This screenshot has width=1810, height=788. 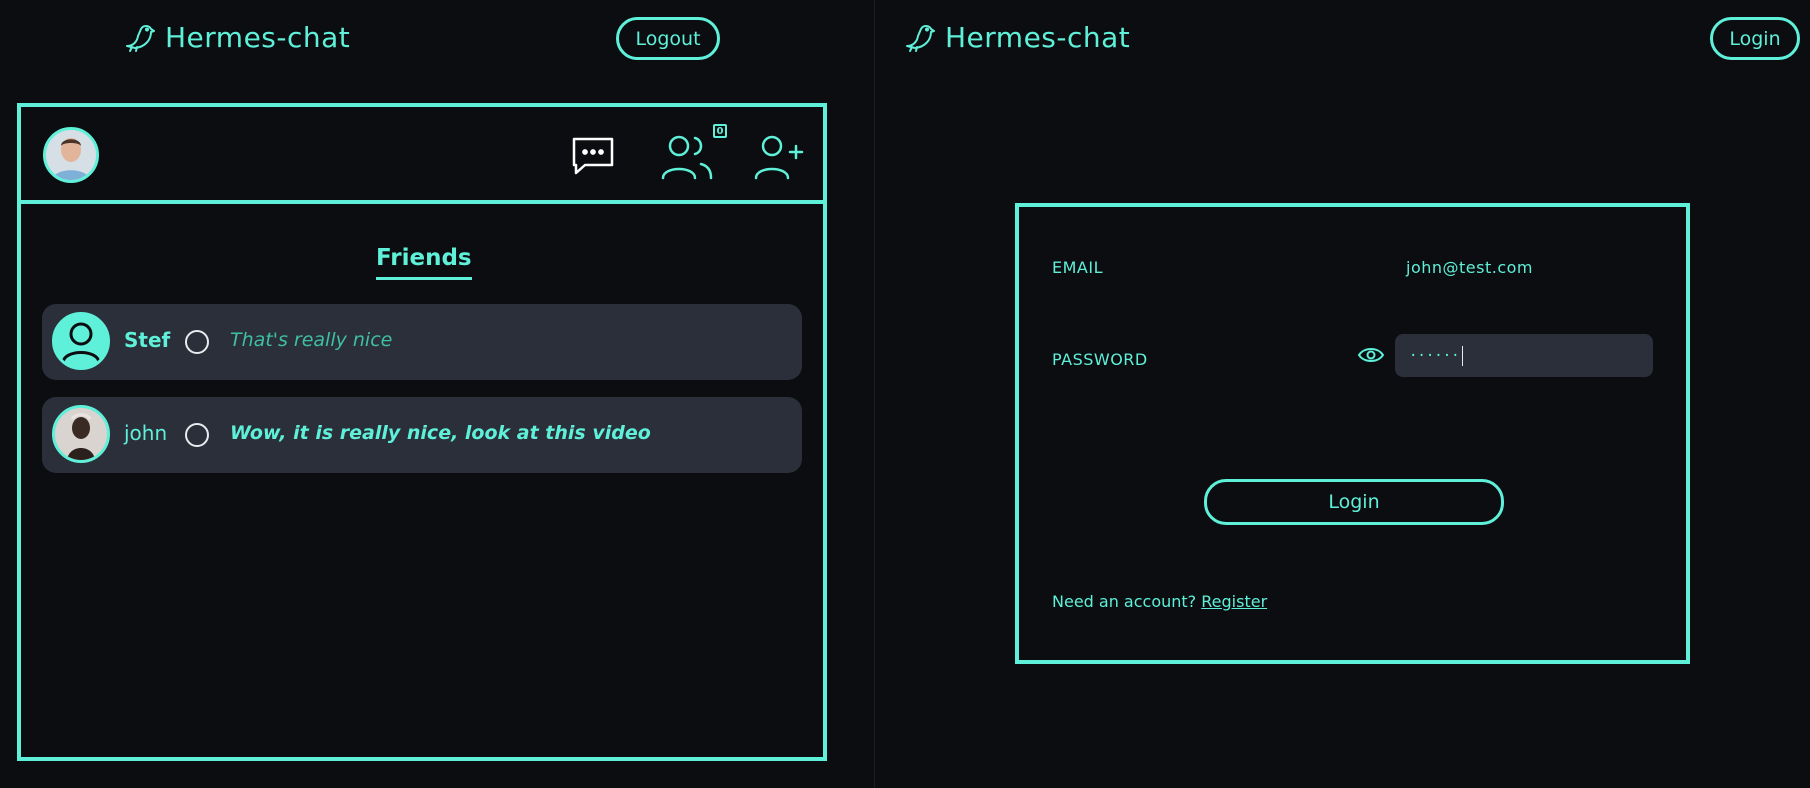 I want to click on messages-icon, so click(x=593, y=156).